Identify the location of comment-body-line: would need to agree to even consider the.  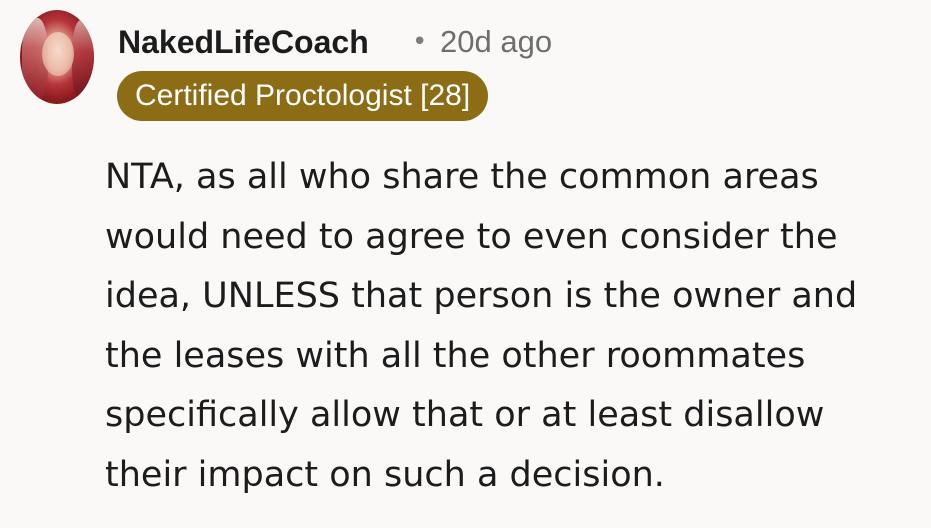
(471, 236).